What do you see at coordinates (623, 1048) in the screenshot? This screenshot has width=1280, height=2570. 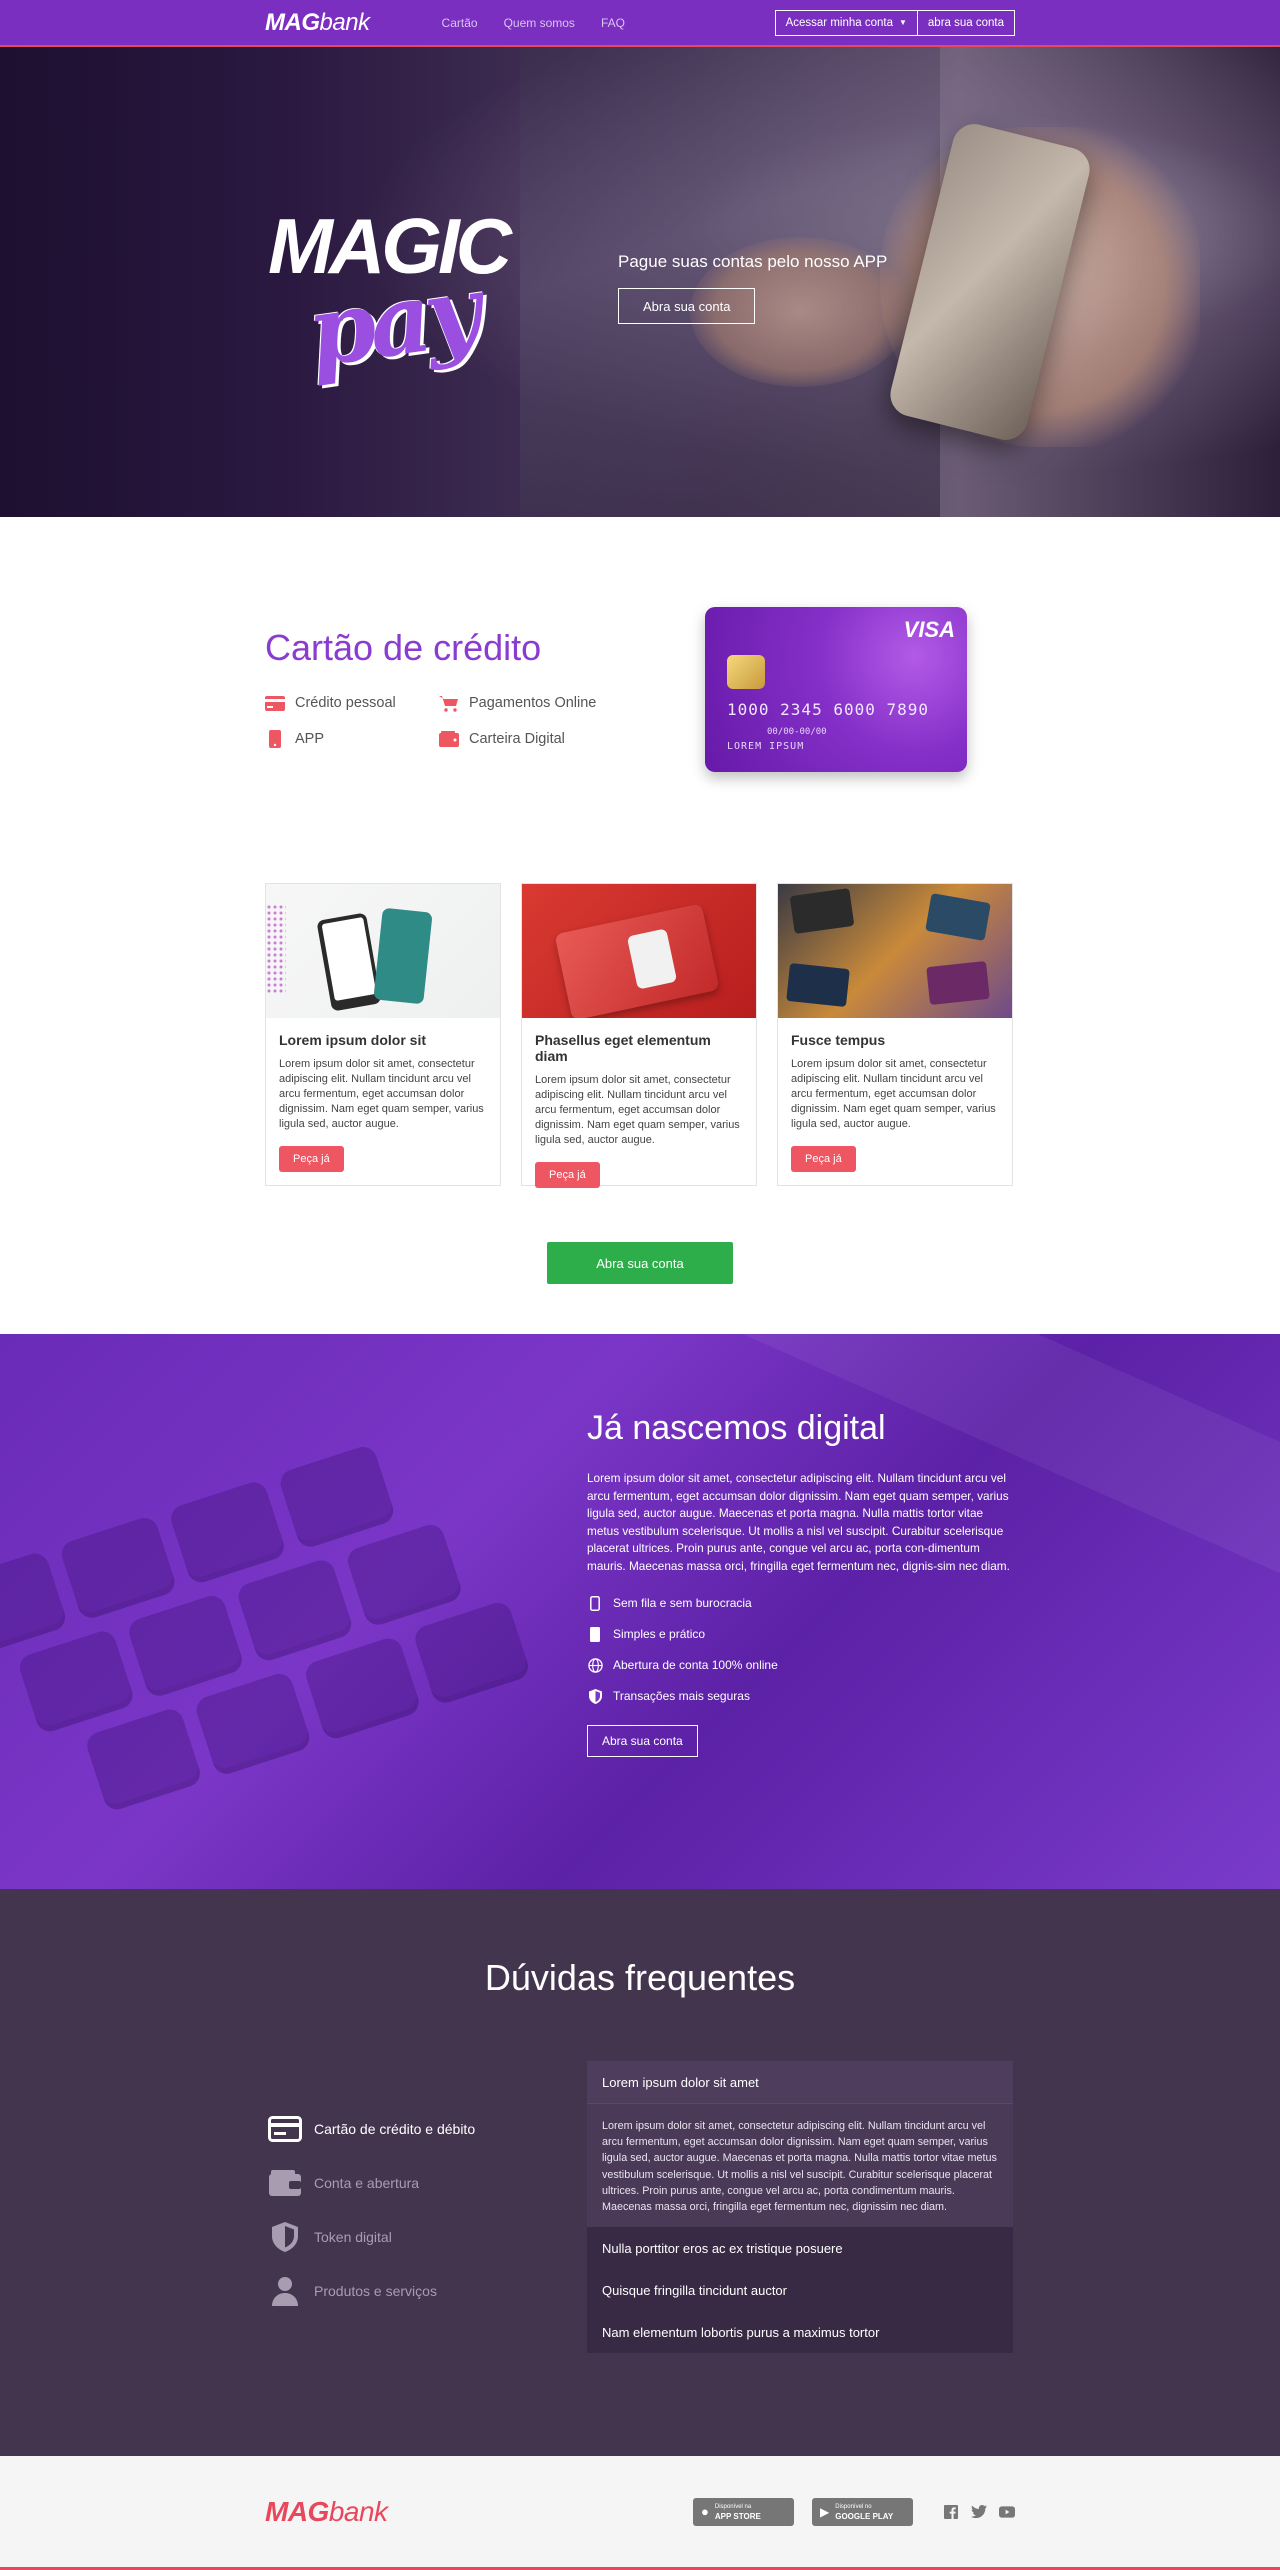 I see `product-title: Phasellus eget elementum diam` at bounding box center [623, 1048].